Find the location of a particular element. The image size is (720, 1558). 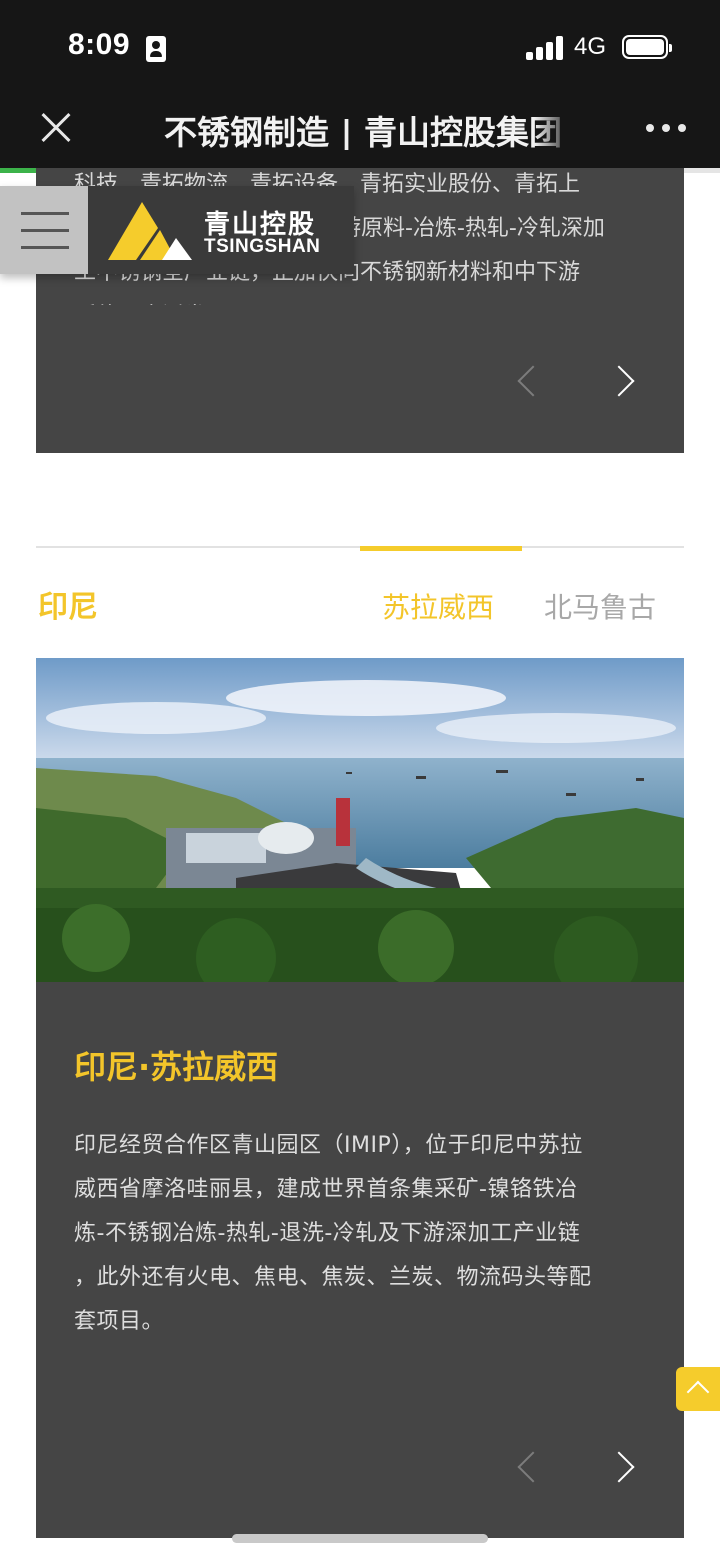

logo-english-name: TSINGSHAN is located at coordinates (262, 246).